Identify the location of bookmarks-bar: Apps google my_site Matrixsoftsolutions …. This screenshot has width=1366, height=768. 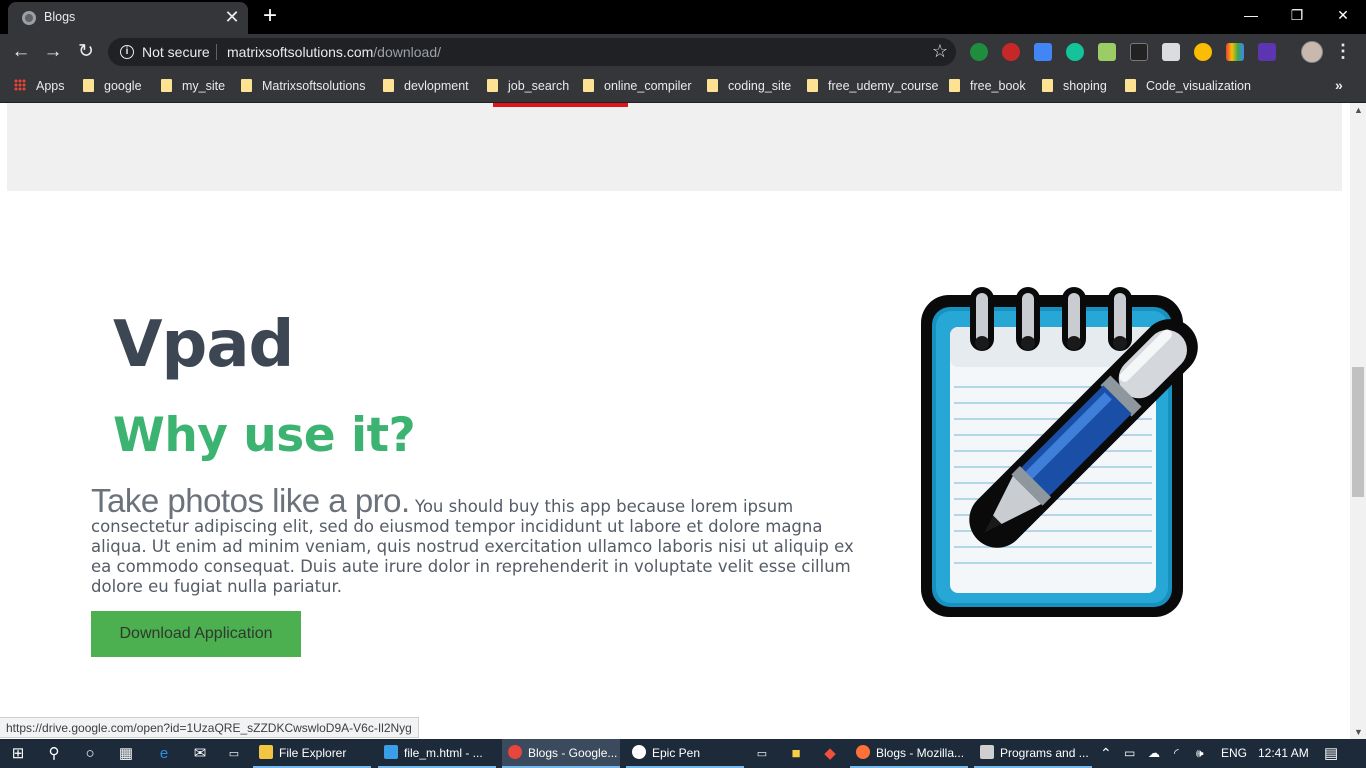
(683, 86).